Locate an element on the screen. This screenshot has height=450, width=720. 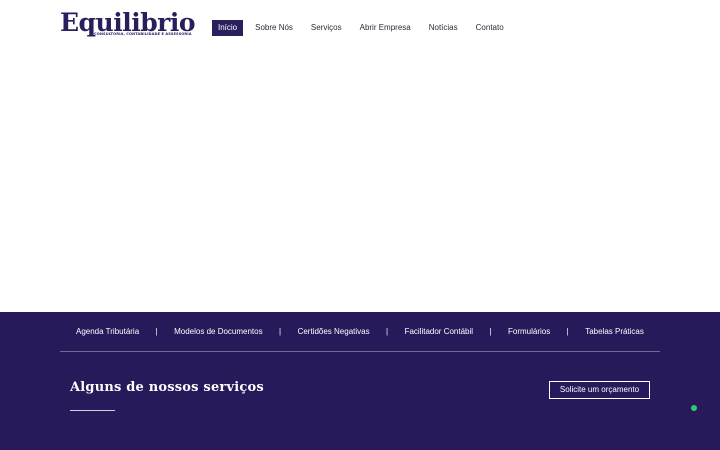
title-underline is located at coordinates (92, 410).